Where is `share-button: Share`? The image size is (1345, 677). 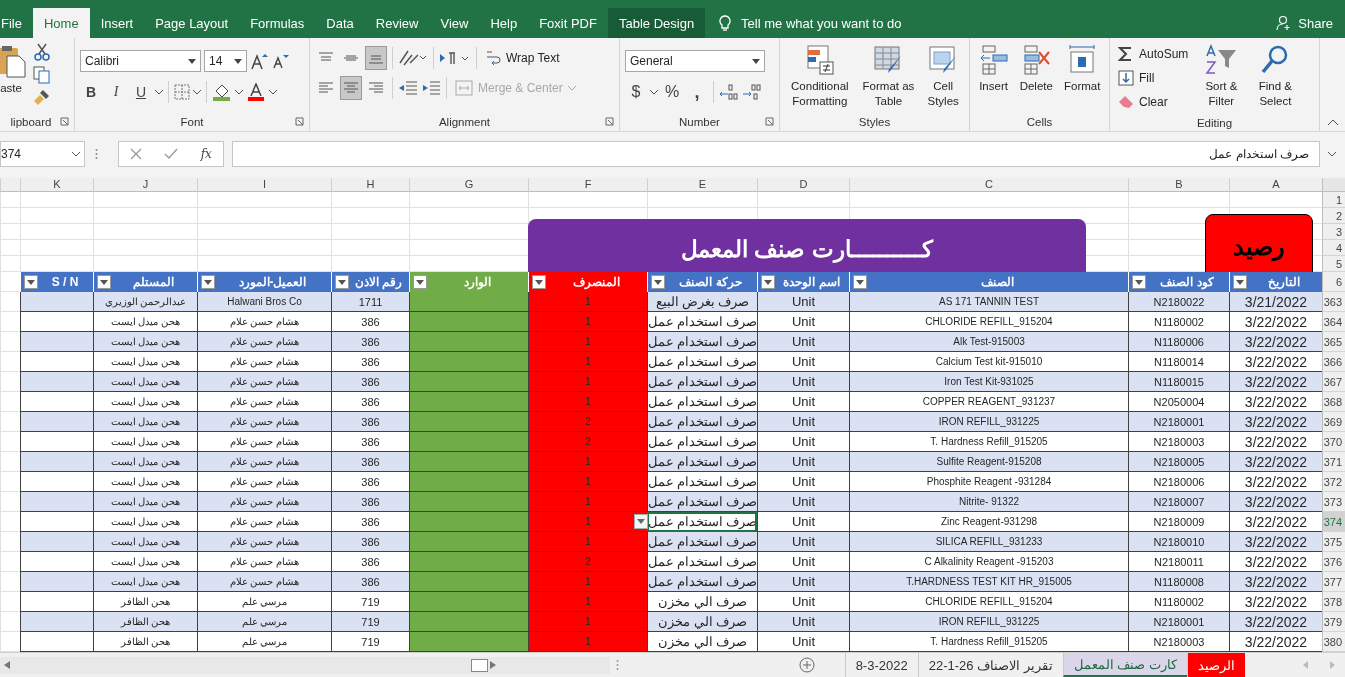
share-button: Share is located at coordinates (1304, 23).